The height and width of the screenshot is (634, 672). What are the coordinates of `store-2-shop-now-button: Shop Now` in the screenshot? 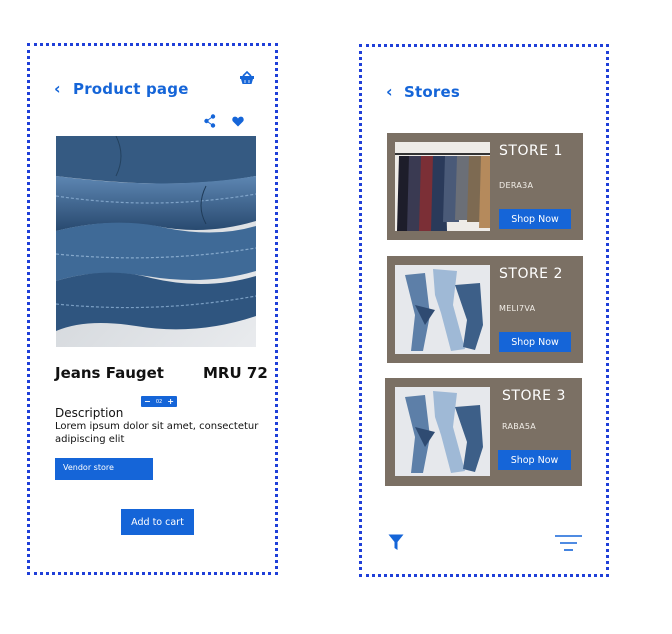 It's located at (535, 342).